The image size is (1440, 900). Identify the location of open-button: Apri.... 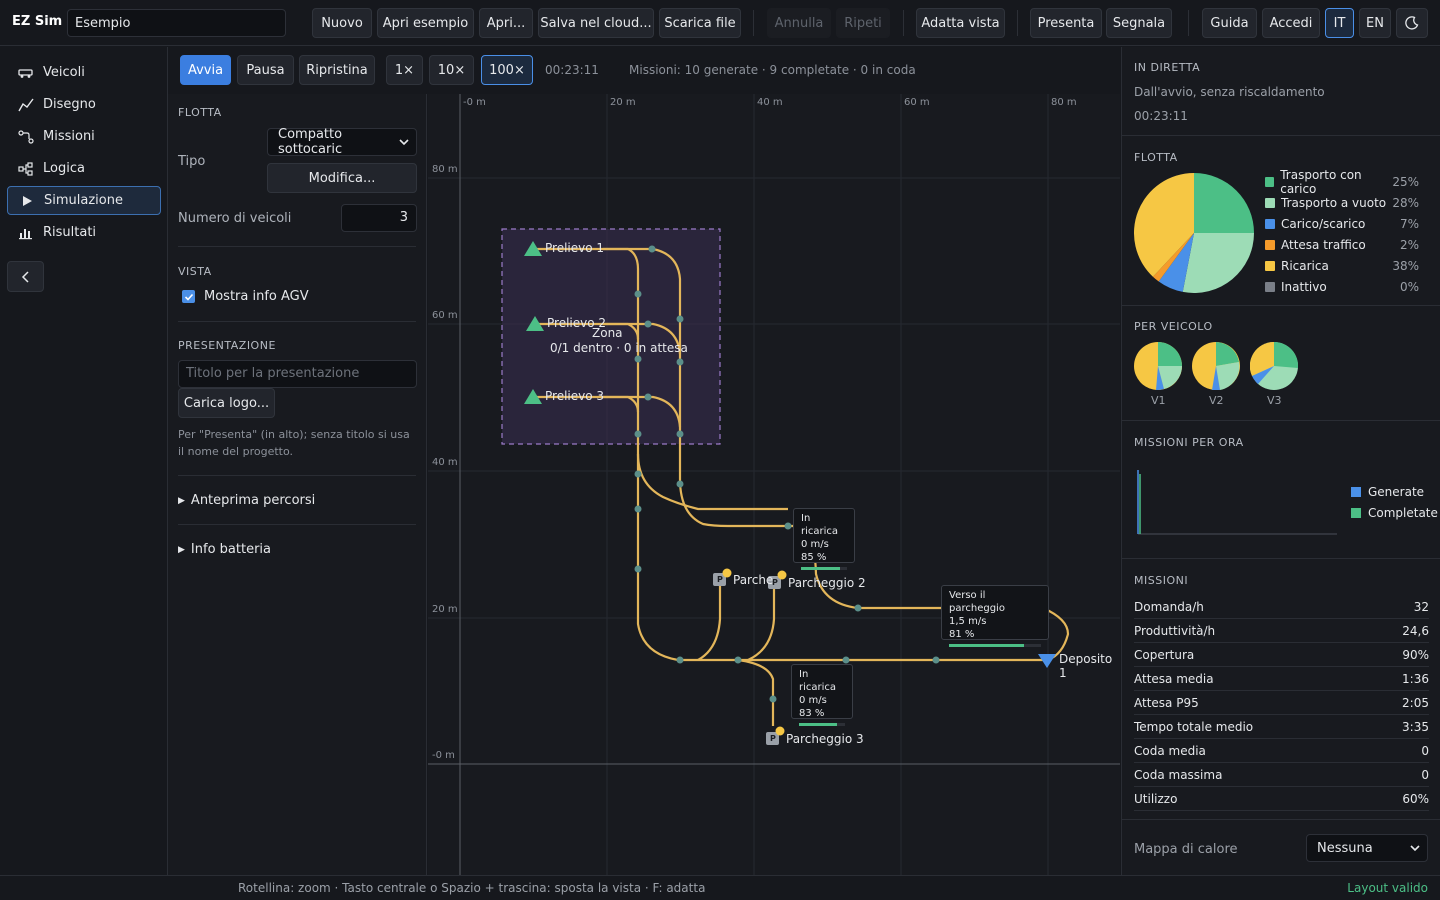
(506, 23).